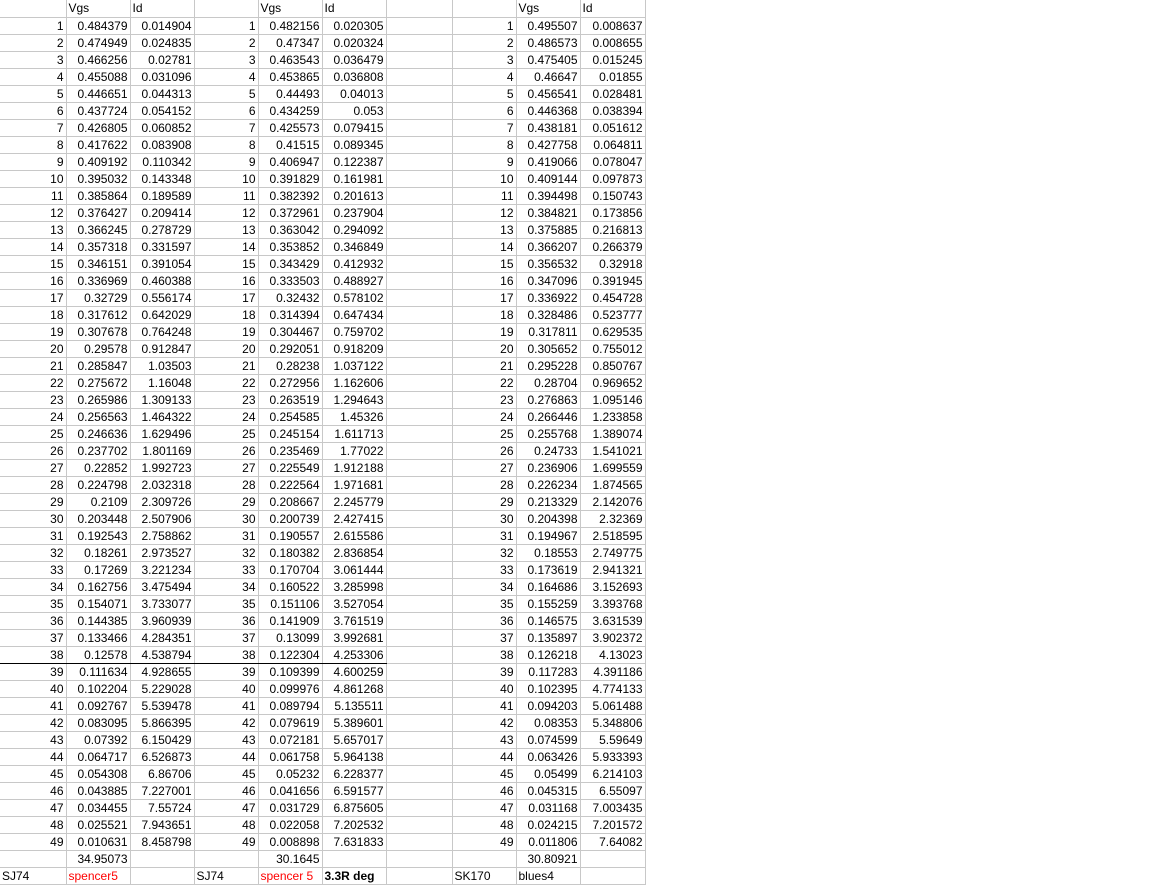  I want to click on row-index: 6, so click(484, 111).